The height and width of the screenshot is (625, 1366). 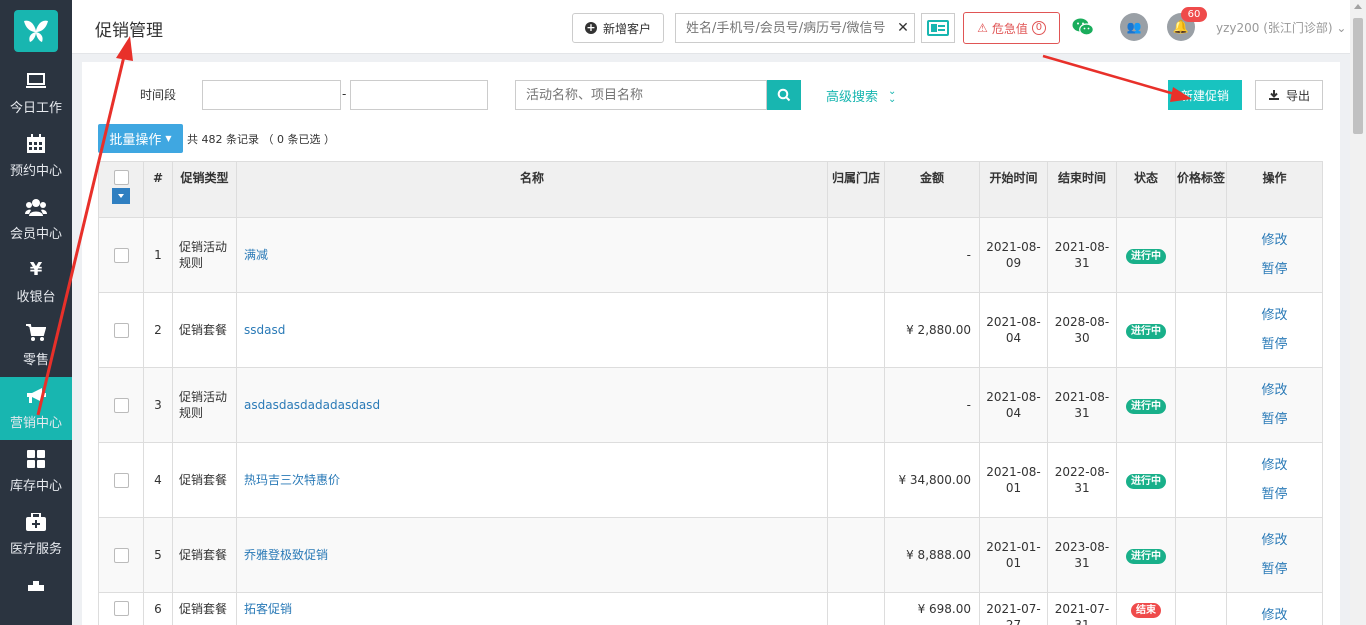 What do you see at coordinates (1083, 27) in the screenshot?
I see `wechat-icon` at bounding box center [1083, 27].